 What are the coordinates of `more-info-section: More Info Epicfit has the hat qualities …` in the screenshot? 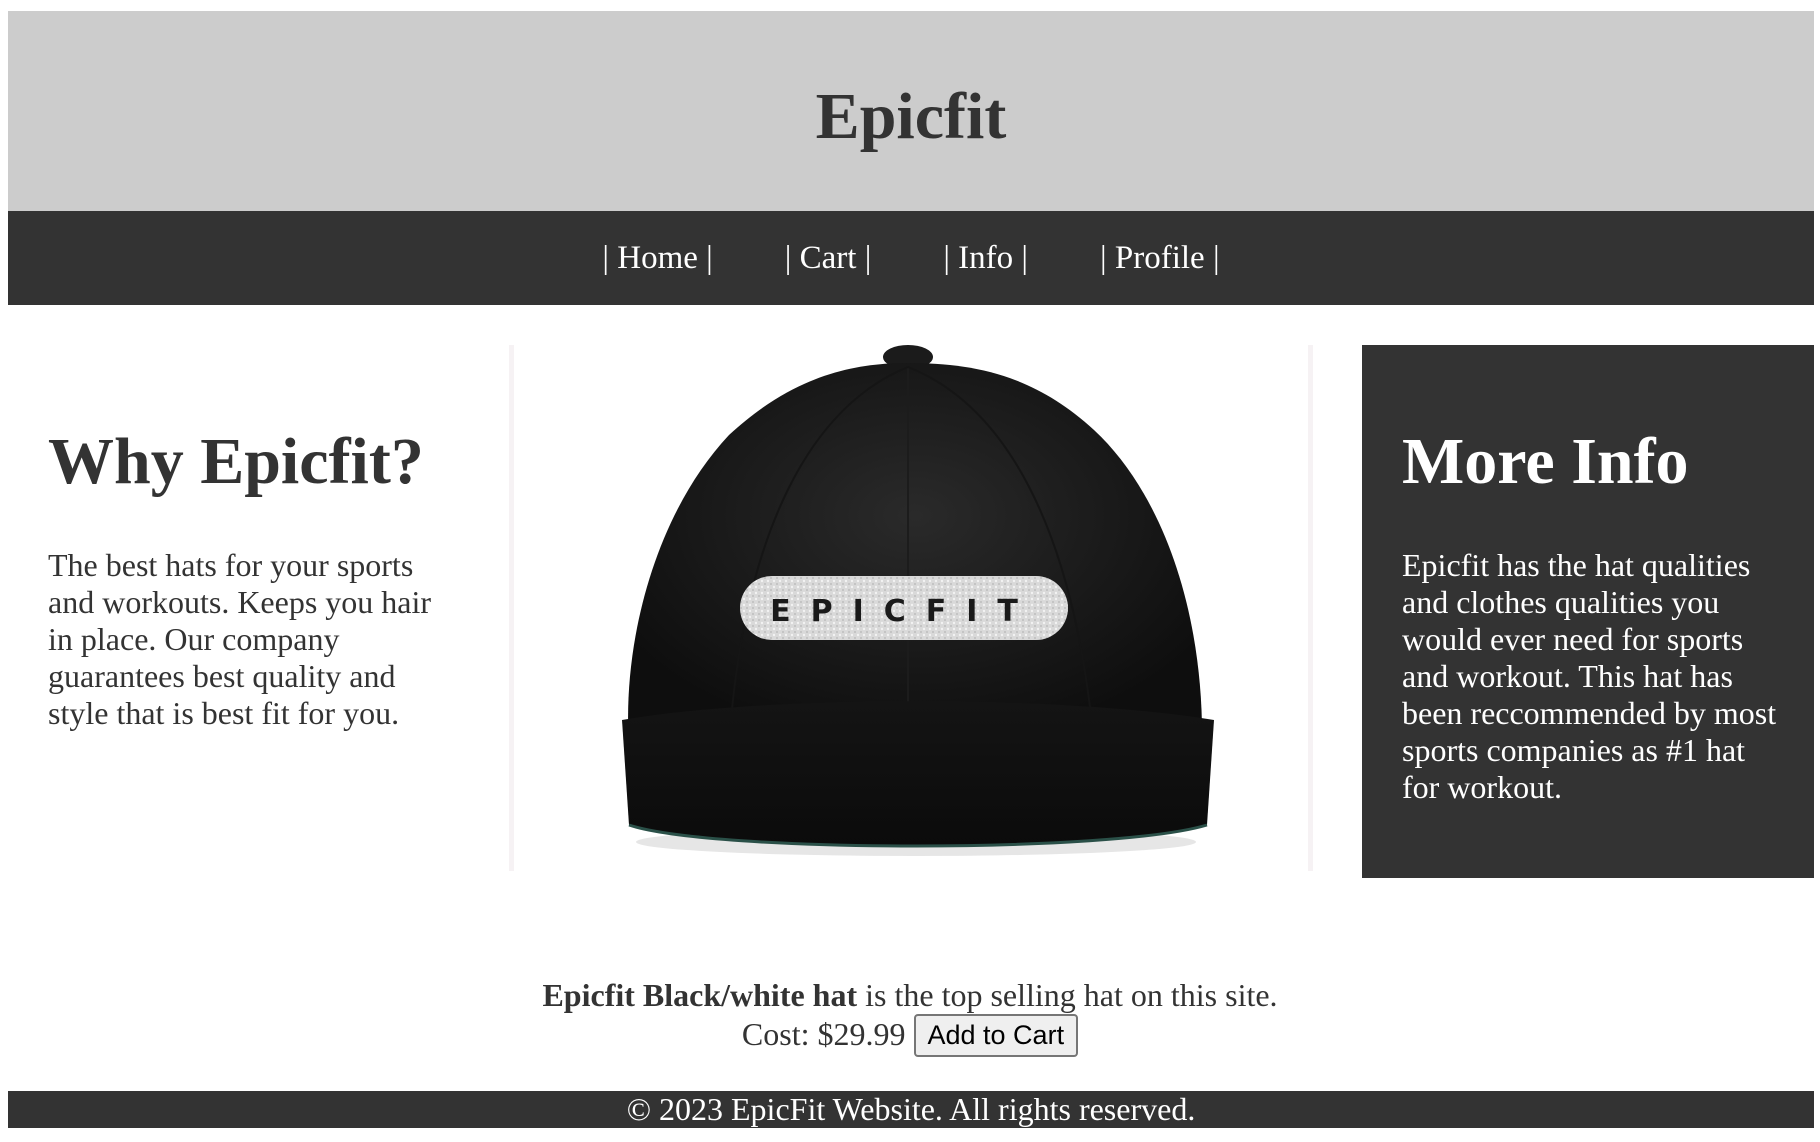 It's located at (1588, 611).